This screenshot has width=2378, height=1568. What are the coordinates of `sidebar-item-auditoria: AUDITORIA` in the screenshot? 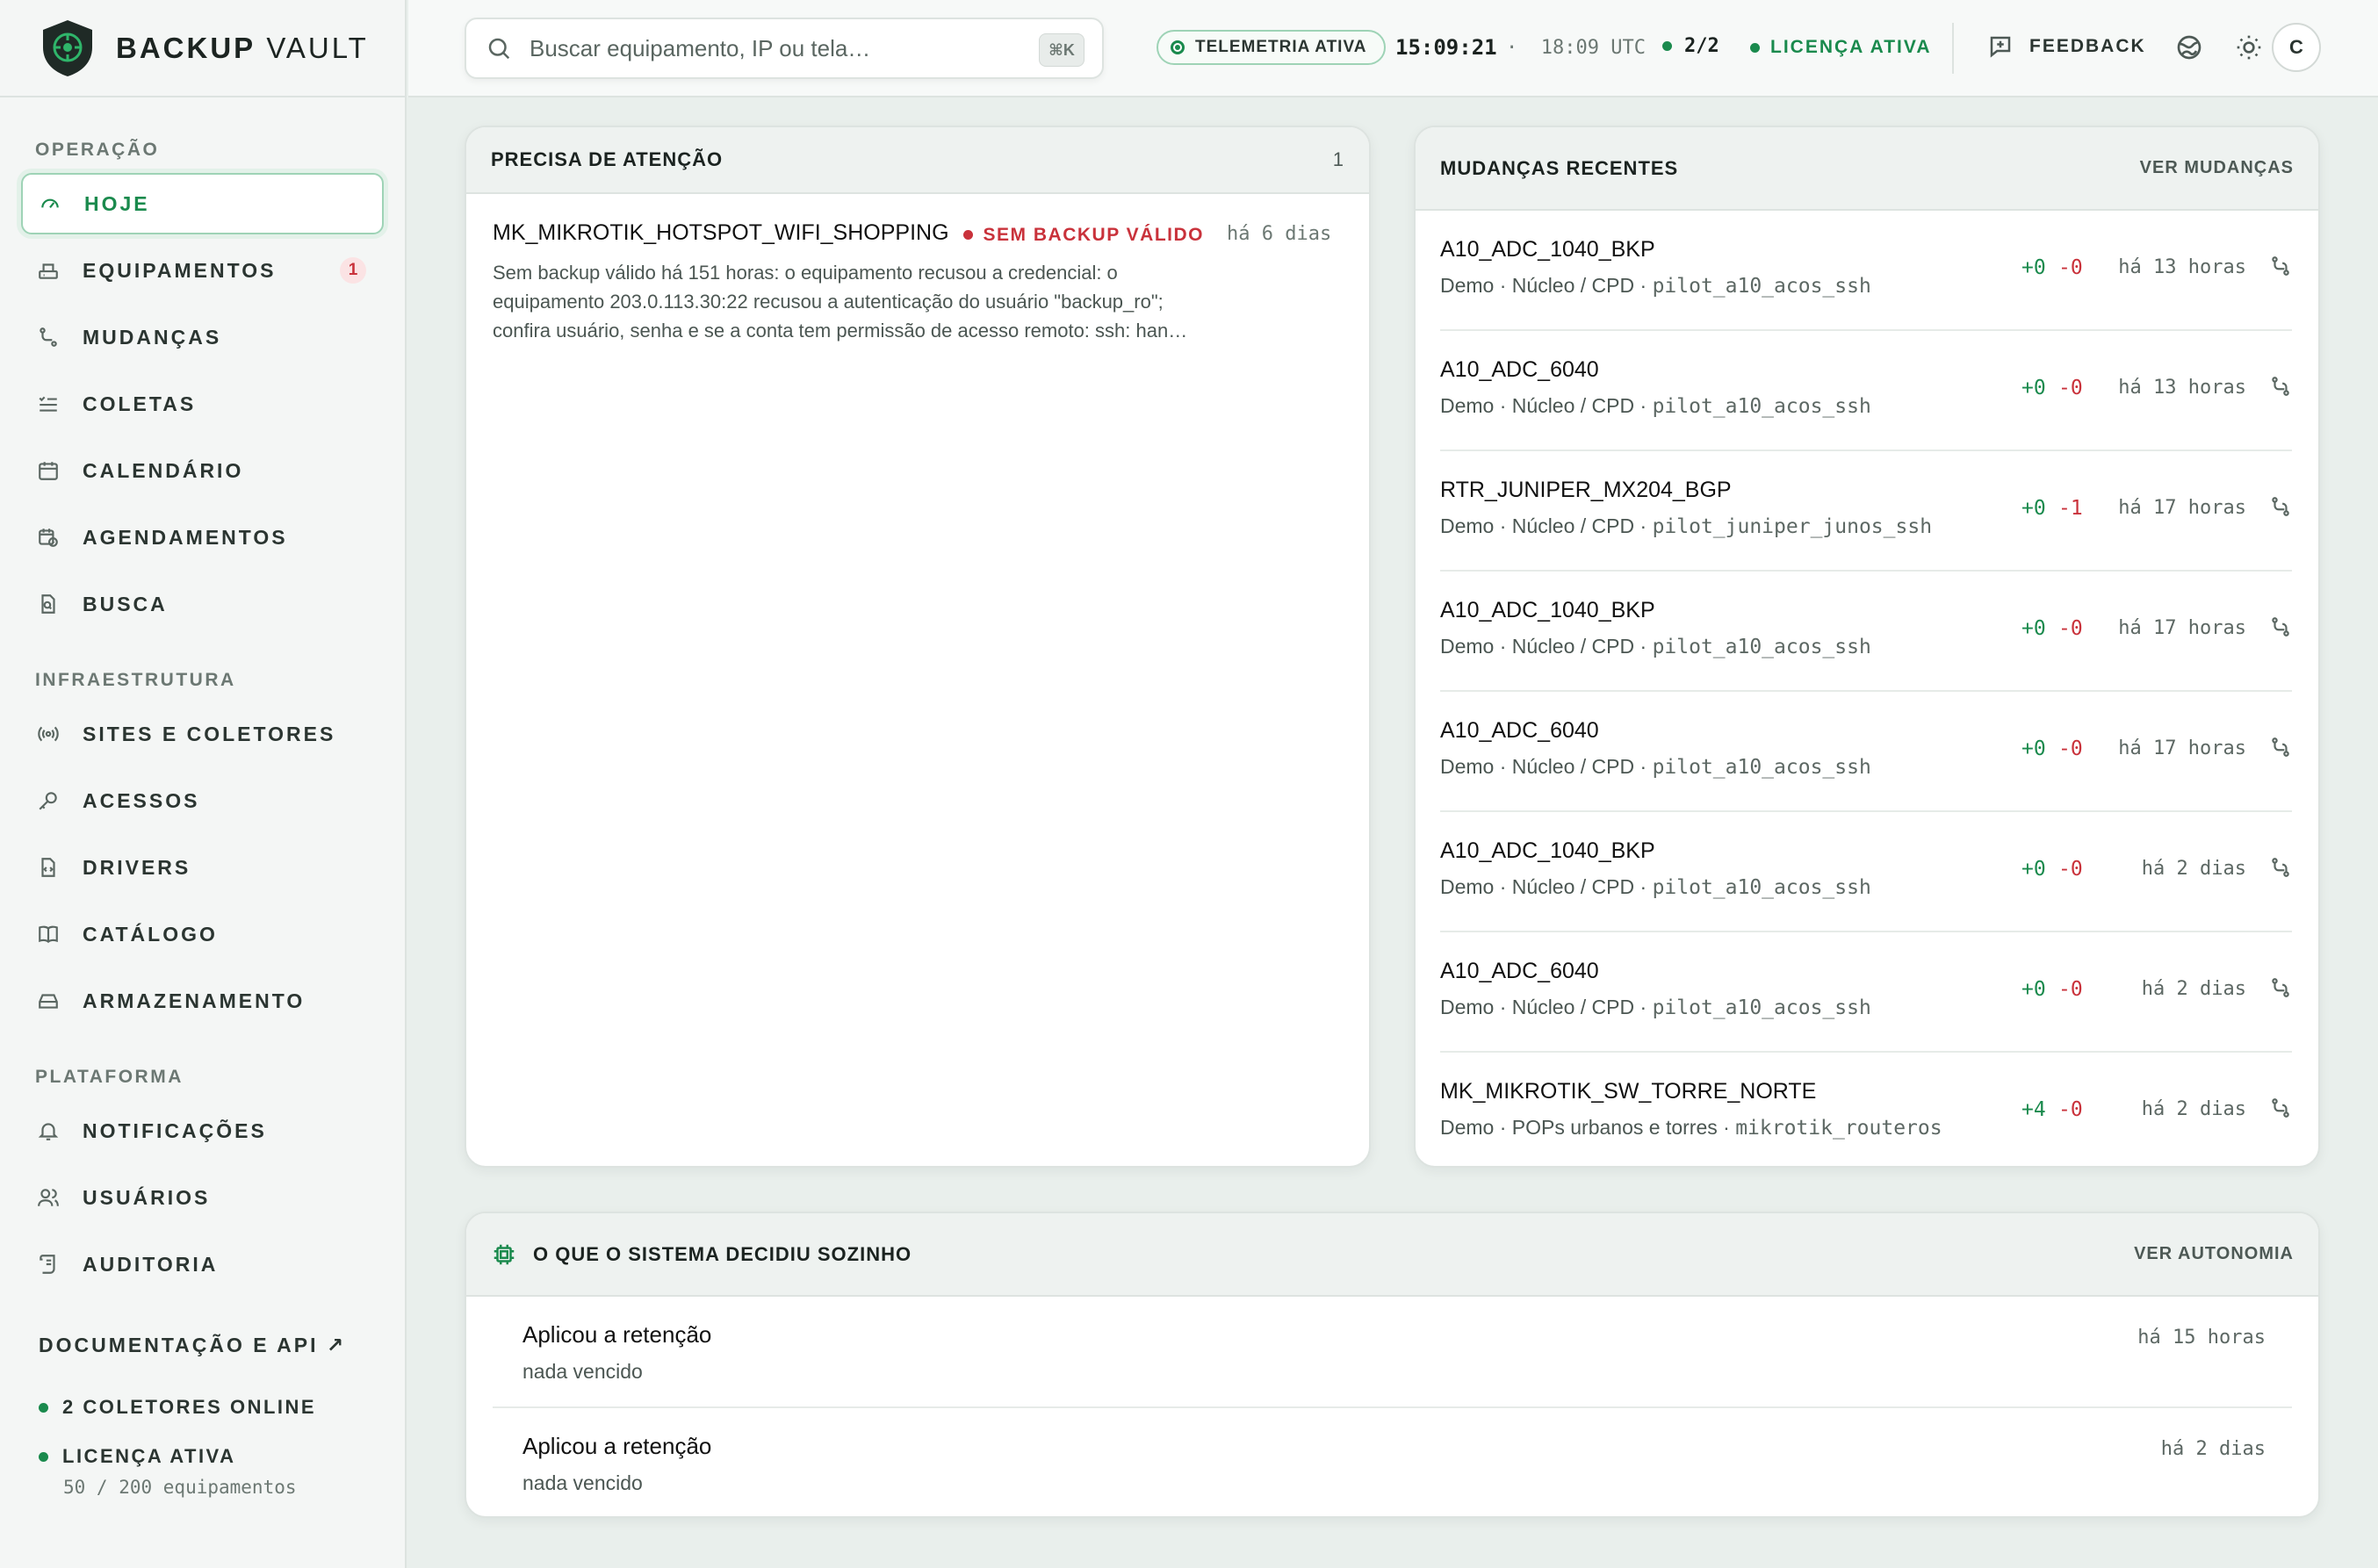 It's located at (202, 1264).